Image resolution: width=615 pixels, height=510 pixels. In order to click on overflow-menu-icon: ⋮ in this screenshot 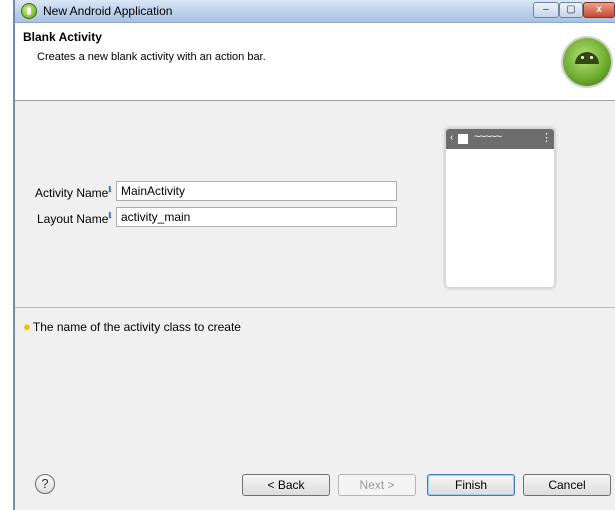, I will do `click(546, 138)`.